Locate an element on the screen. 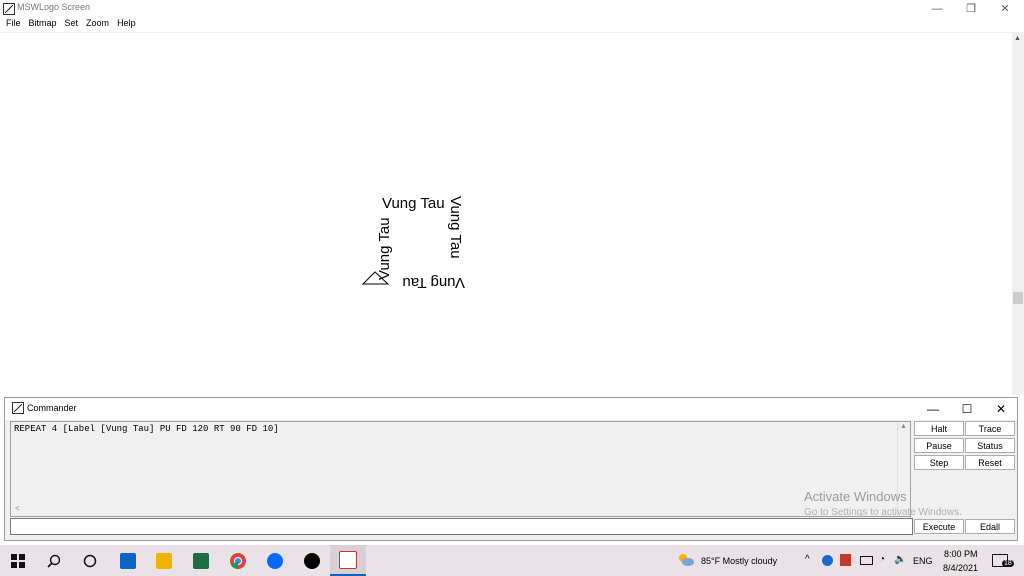 Image resolution: width=1024 pixels, height=576 pixels. execute-button: Execute is located at coordinates (939, 526).